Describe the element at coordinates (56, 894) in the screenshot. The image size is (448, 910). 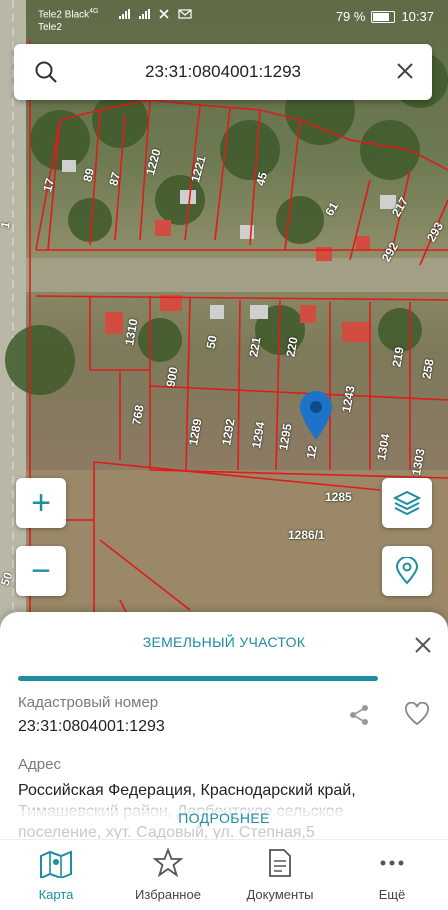
I see `nav-label: Карта` at that location.